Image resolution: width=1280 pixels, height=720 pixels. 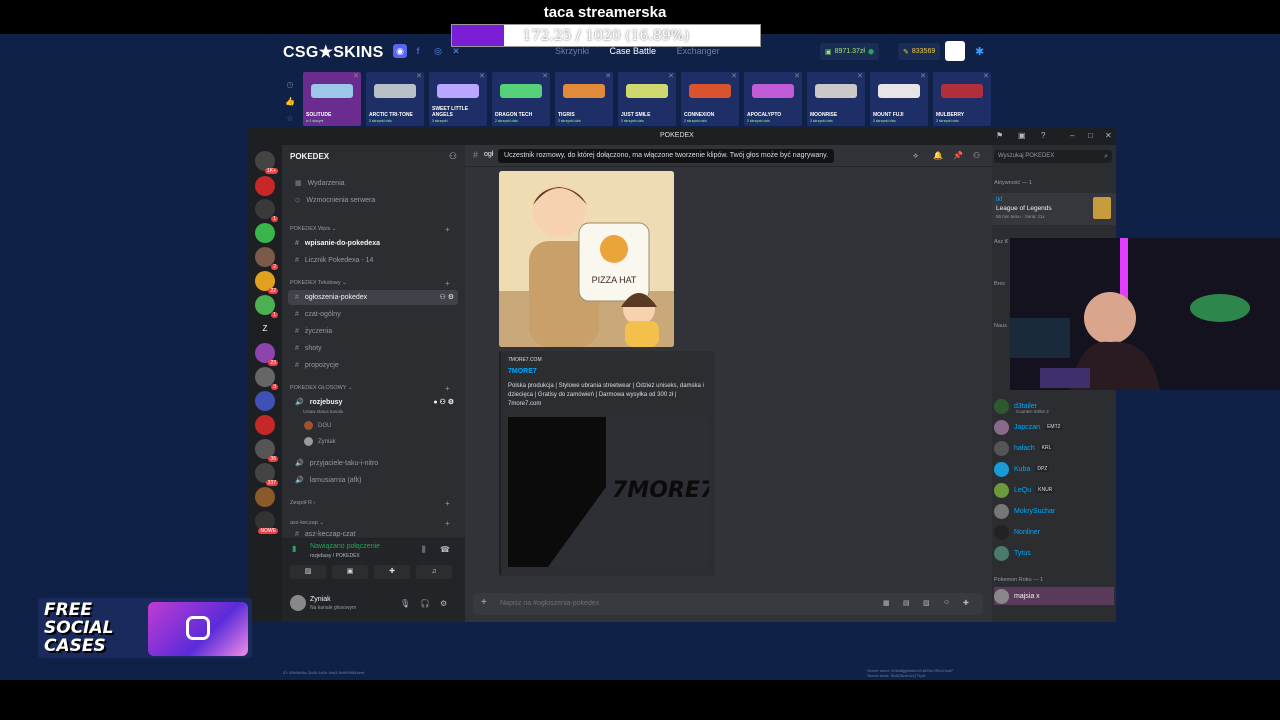 What do you see at coordinates (370, 388) in the screenshot?
I see `category-pokedex-glosowy: POKEDEX GŁOSOWY ⌄ +` at bounding box center [370, 388].